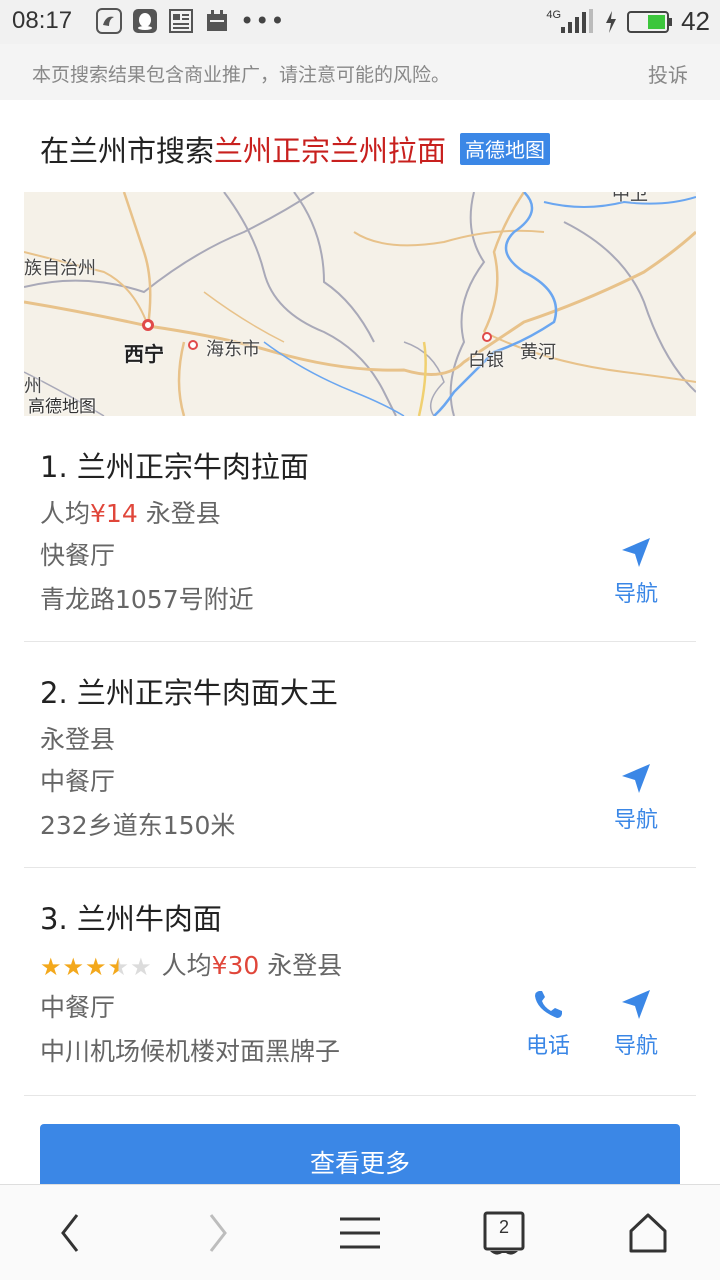 The width and height of the screenshot is (720, 1280). I want to click on result-category: 快餐厅, so click(78, 555).